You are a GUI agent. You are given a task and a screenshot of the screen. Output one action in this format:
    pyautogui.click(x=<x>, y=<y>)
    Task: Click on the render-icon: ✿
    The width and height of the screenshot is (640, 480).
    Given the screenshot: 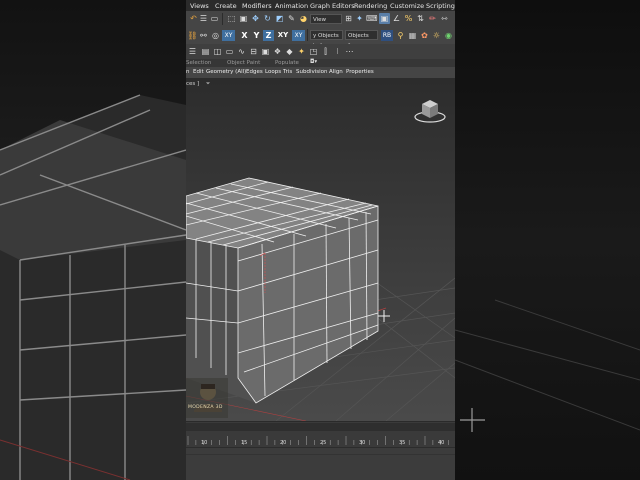 What is the action you would take?
    pyautogui.click(x=424, y=35)
    